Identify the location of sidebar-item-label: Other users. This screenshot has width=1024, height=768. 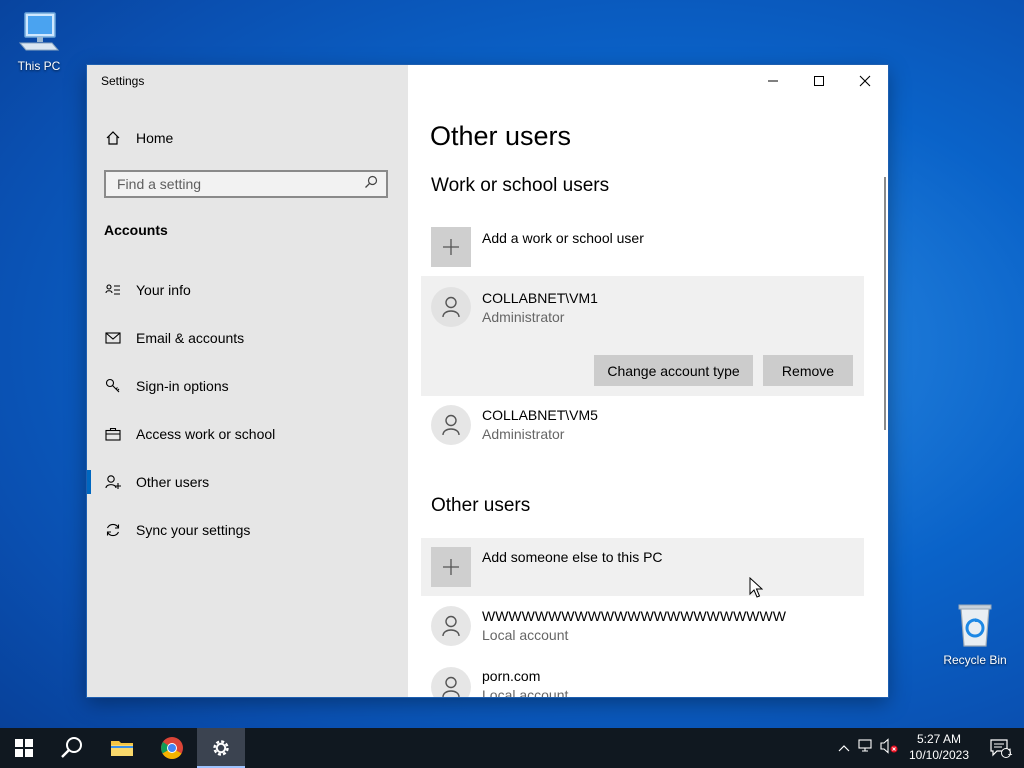
(173, 482).